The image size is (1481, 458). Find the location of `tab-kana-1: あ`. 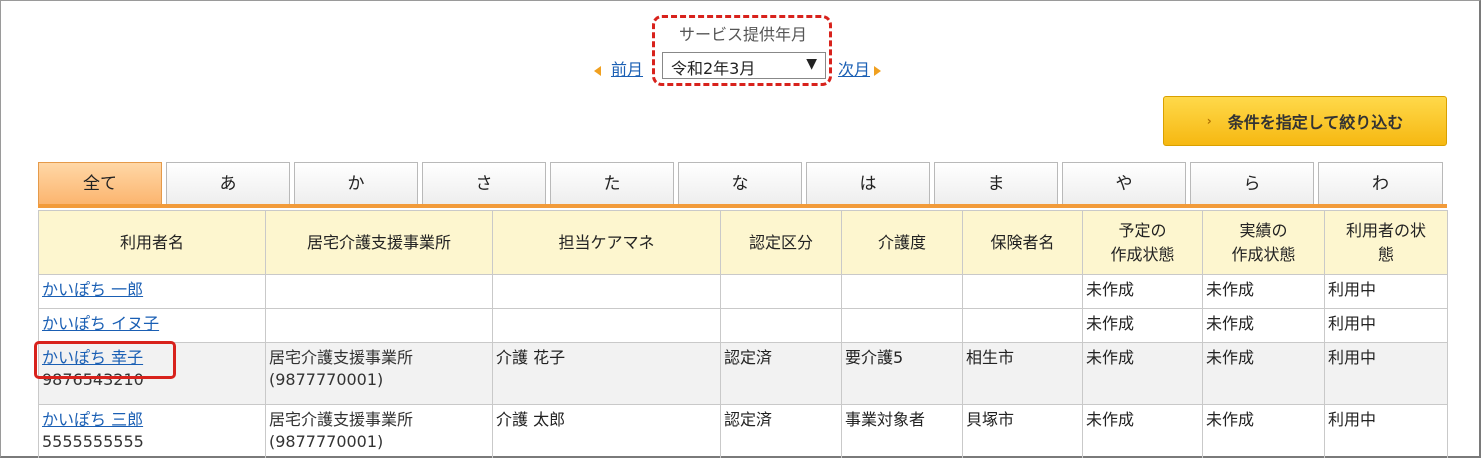

tab-kana-1: あ is located at coordinates (228, 183).